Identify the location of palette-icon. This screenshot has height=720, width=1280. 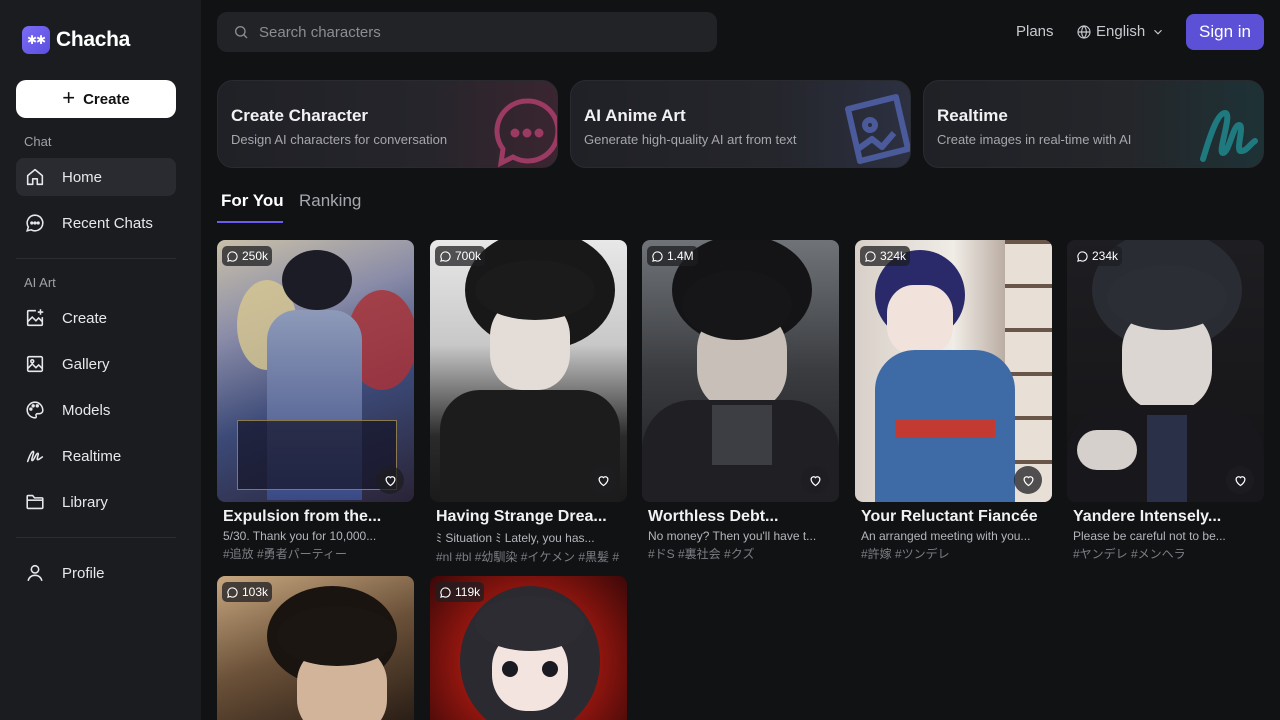
(35, 410).